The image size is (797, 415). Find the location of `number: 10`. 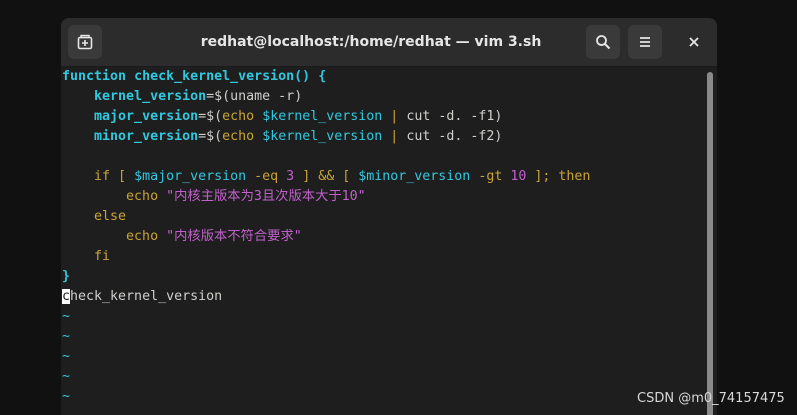

number: 10 is located at coordinates (518, 176).